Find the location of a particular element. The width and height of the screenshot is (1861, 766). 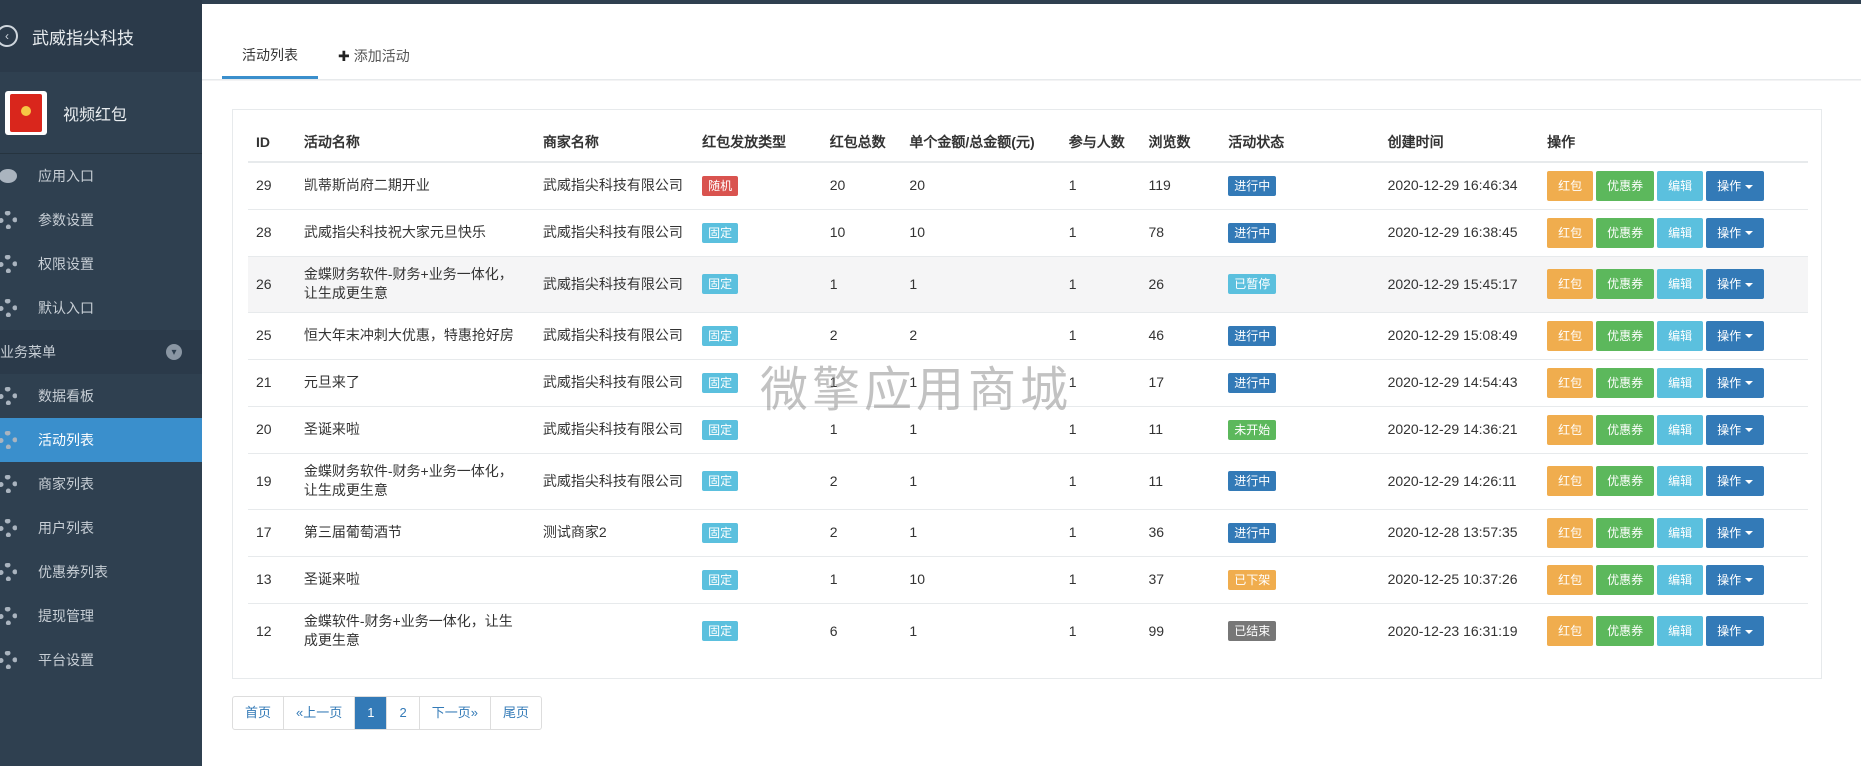

cell-status: 进行中 is located at coordinates (1300, 480).